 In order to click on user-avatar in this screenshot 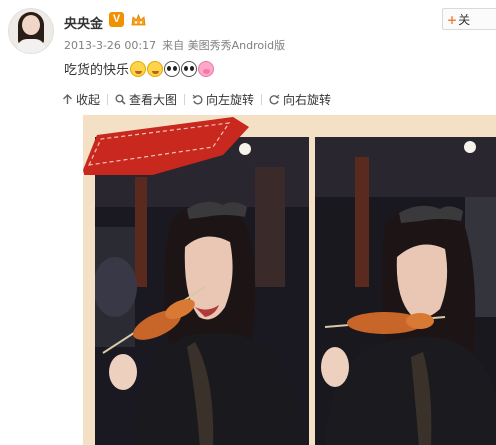, I will do `click(31, 31)`.